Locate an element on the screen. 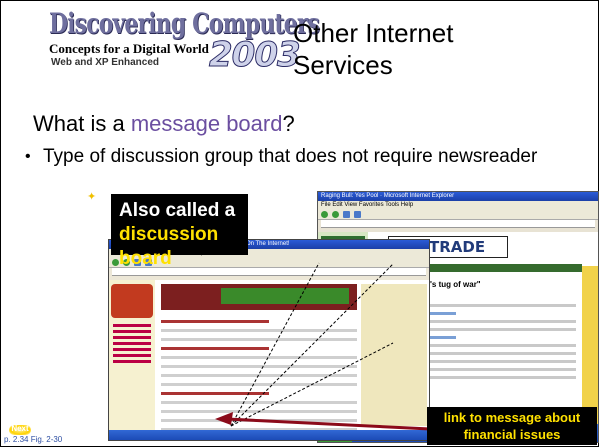 The image size is (599, 447). next-button: Next is located at coordinates (20, 429).